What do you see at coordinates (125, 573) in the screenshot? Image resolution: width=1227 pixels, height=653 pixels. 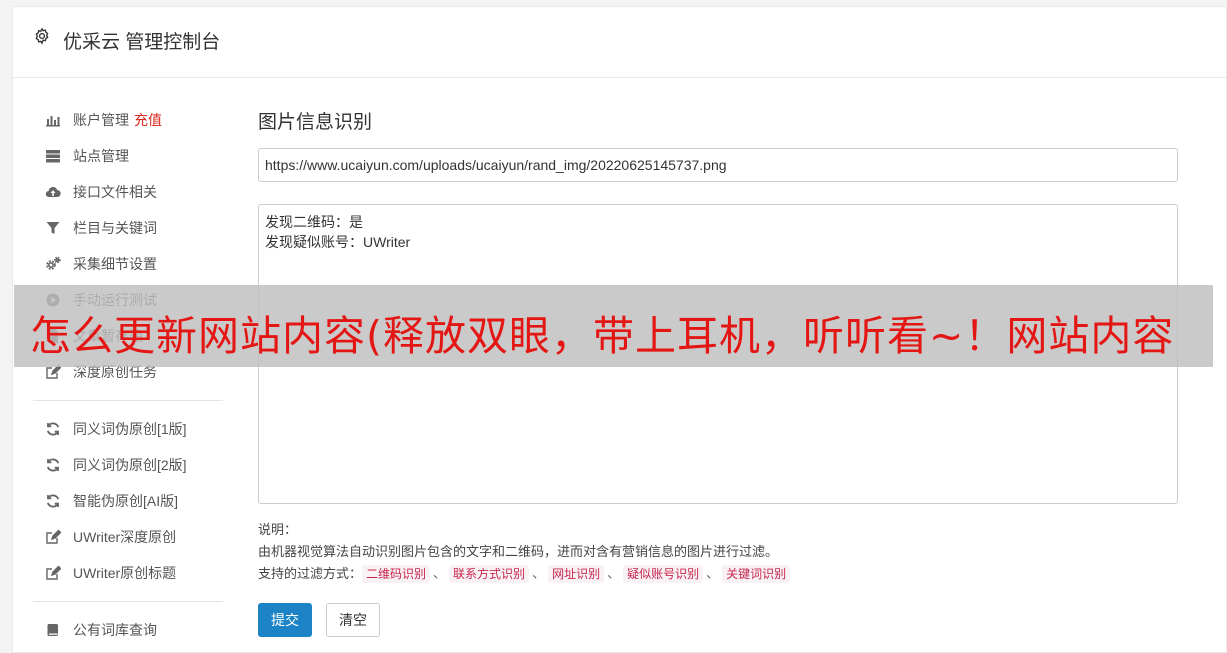 I see `sidebar-item-label: UWriter原创标题` at bounding box center [125, 573].